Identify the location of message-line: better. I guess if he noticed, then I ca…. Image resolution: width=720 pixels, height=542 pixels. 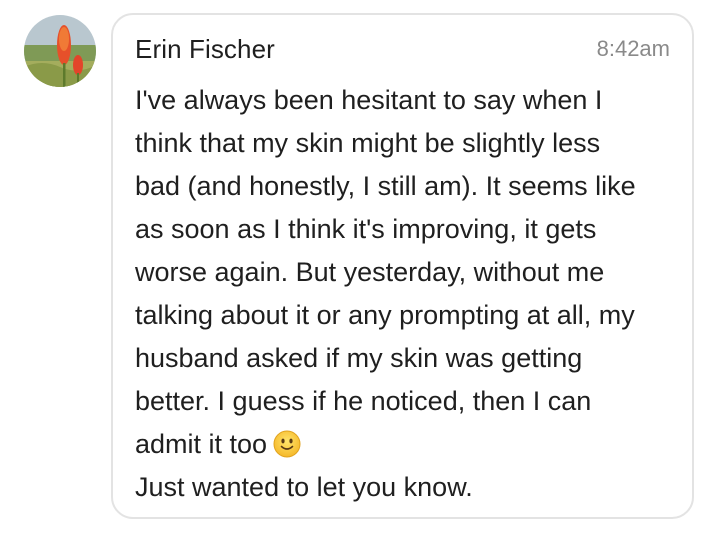
(363, 401).